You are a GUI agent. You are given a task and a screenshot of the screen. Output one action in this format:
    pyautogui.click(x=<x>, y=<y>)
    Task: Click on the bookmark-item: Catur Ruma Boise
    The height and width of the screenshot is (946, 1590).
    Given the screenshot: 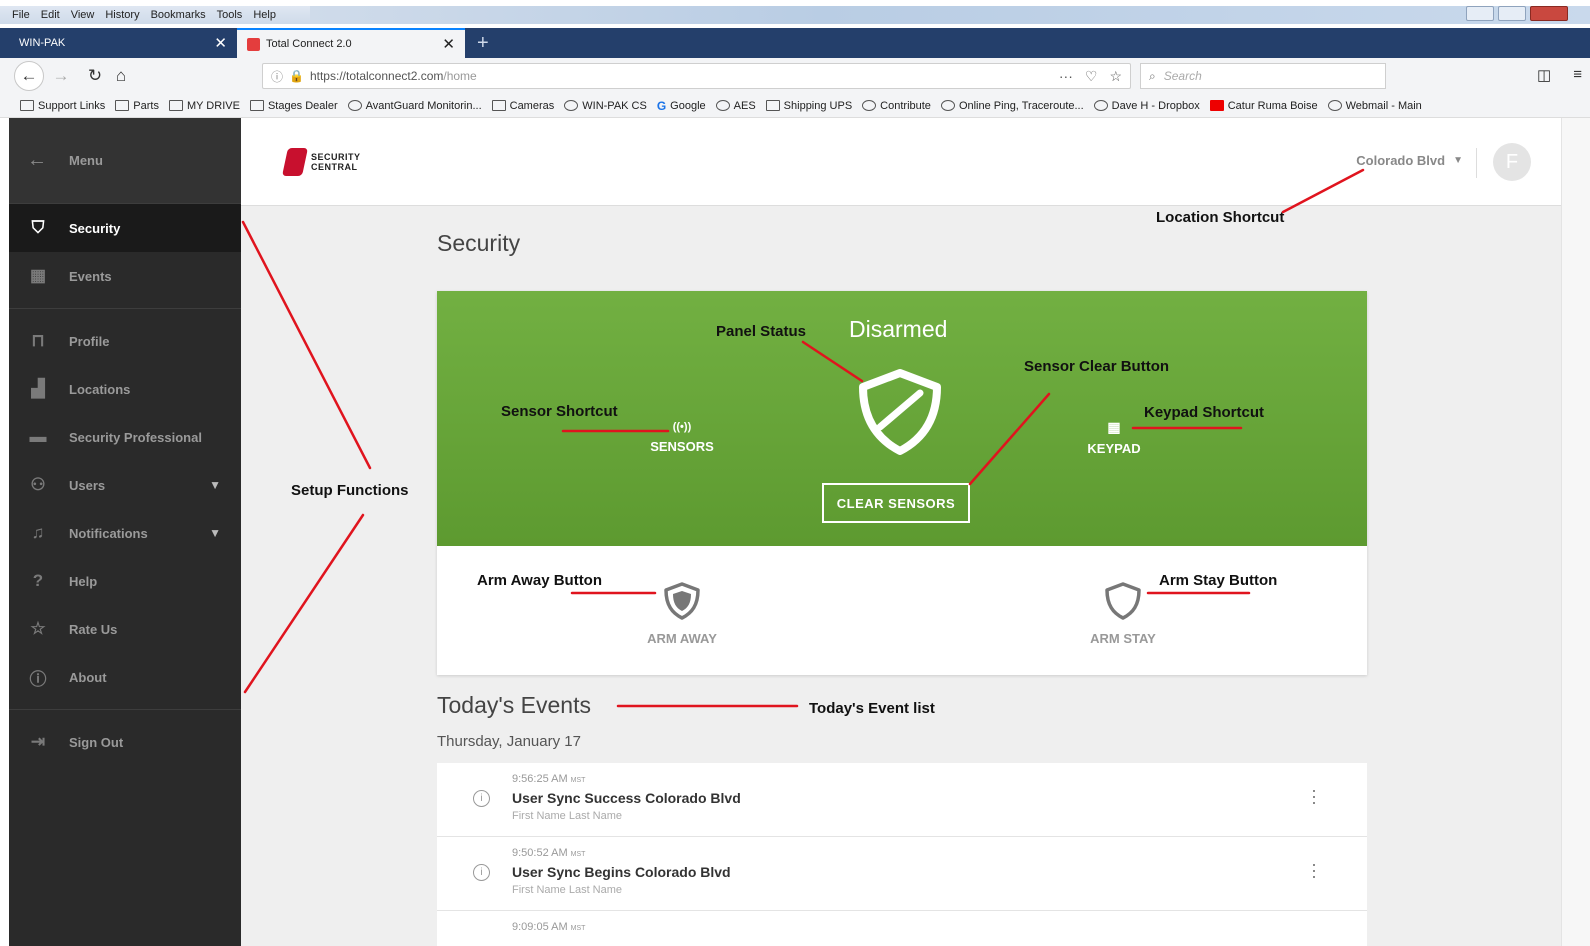 What is the action you would take?
    pyautogui.click(x=1263, y=106)
    